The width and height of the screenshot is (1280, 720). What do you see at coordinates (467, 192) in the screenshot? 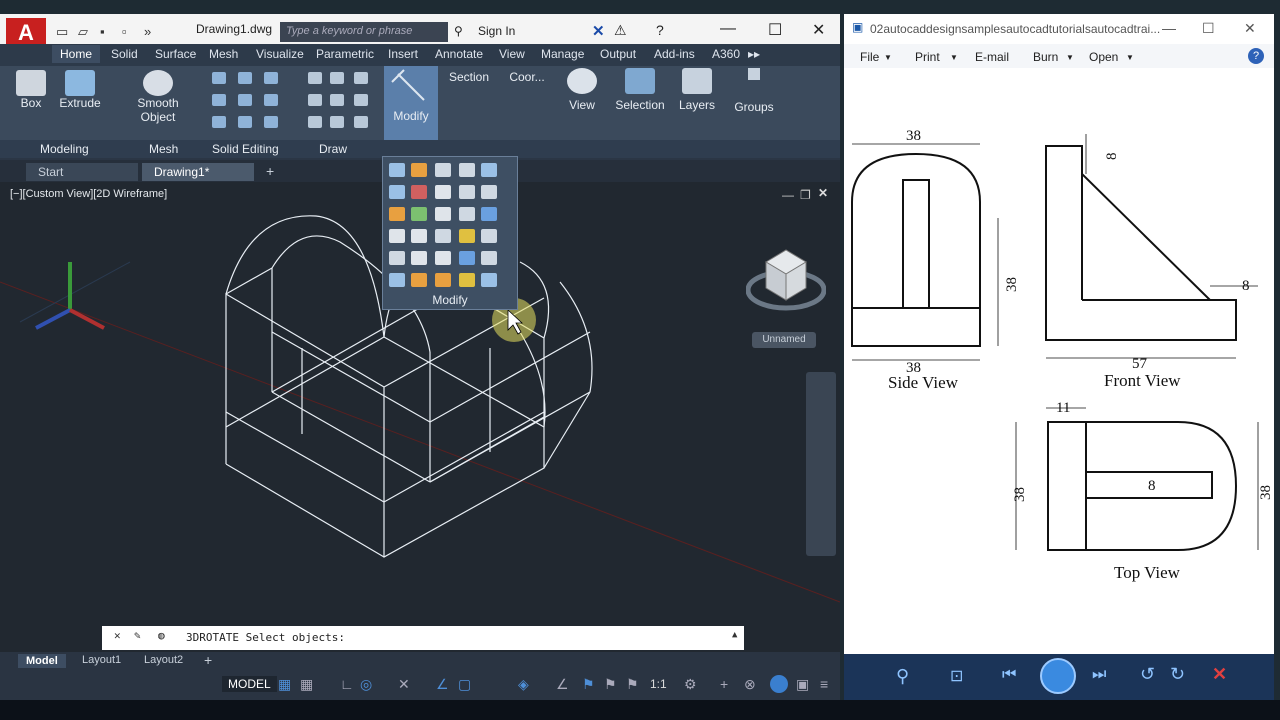
I see `stretch-icon` at bounding box center [467, 192].